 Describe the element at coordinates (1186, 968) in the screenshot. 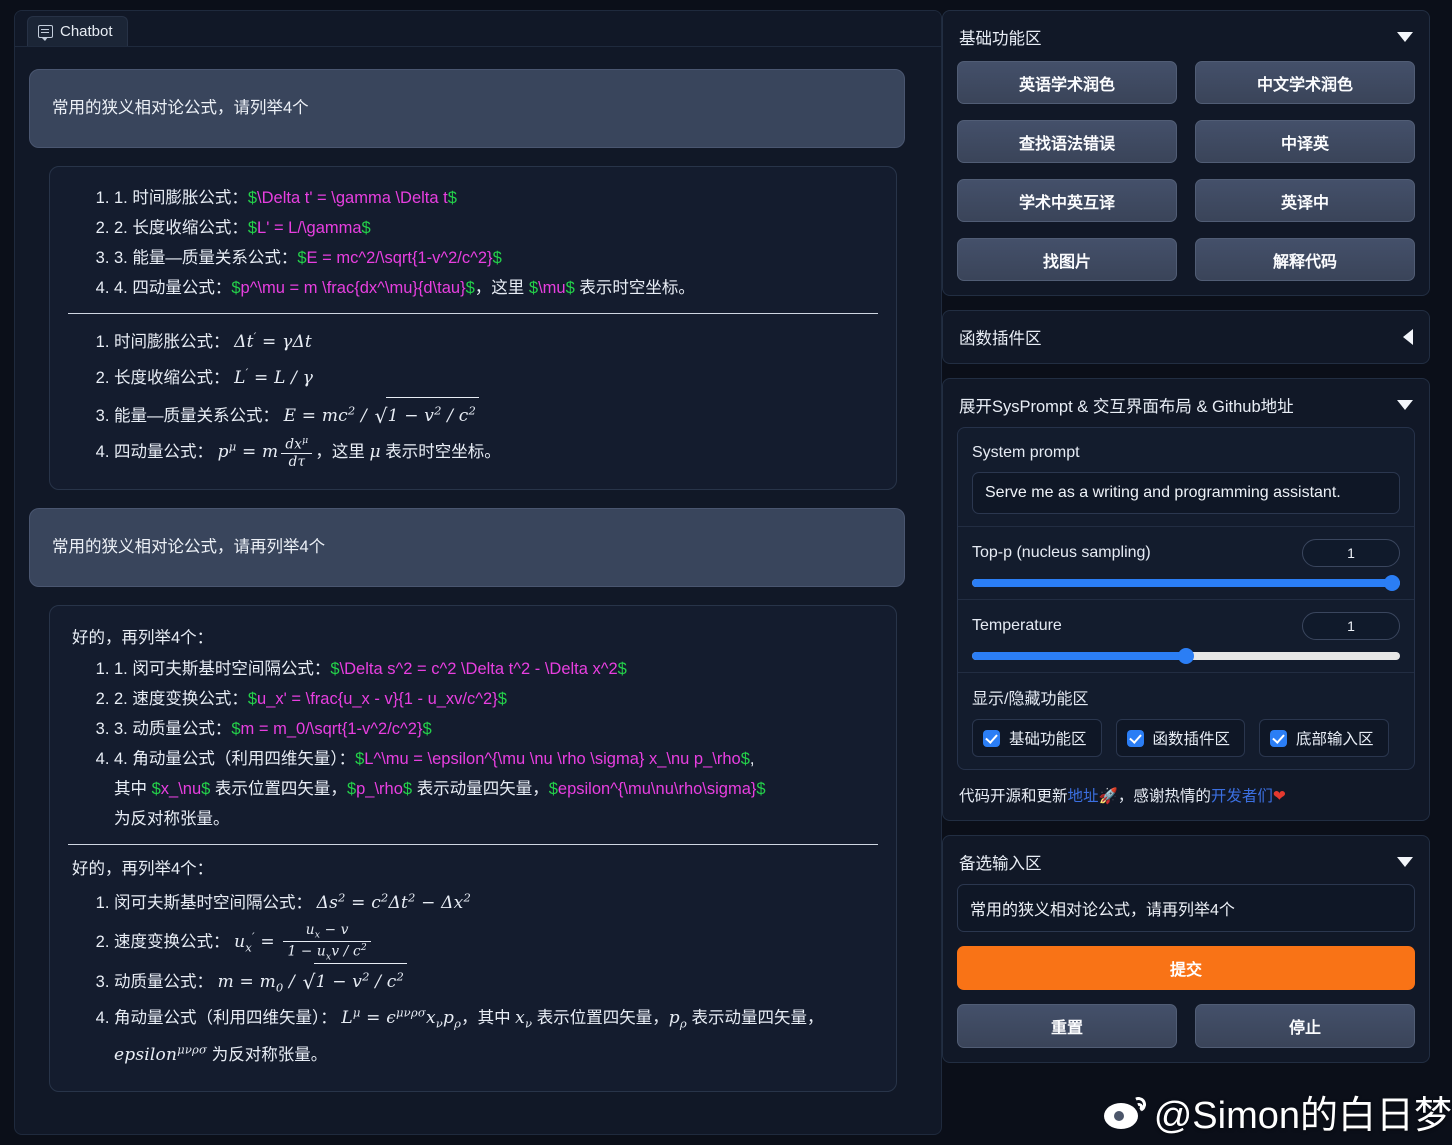

I see `submit-button: 提交` at that location.